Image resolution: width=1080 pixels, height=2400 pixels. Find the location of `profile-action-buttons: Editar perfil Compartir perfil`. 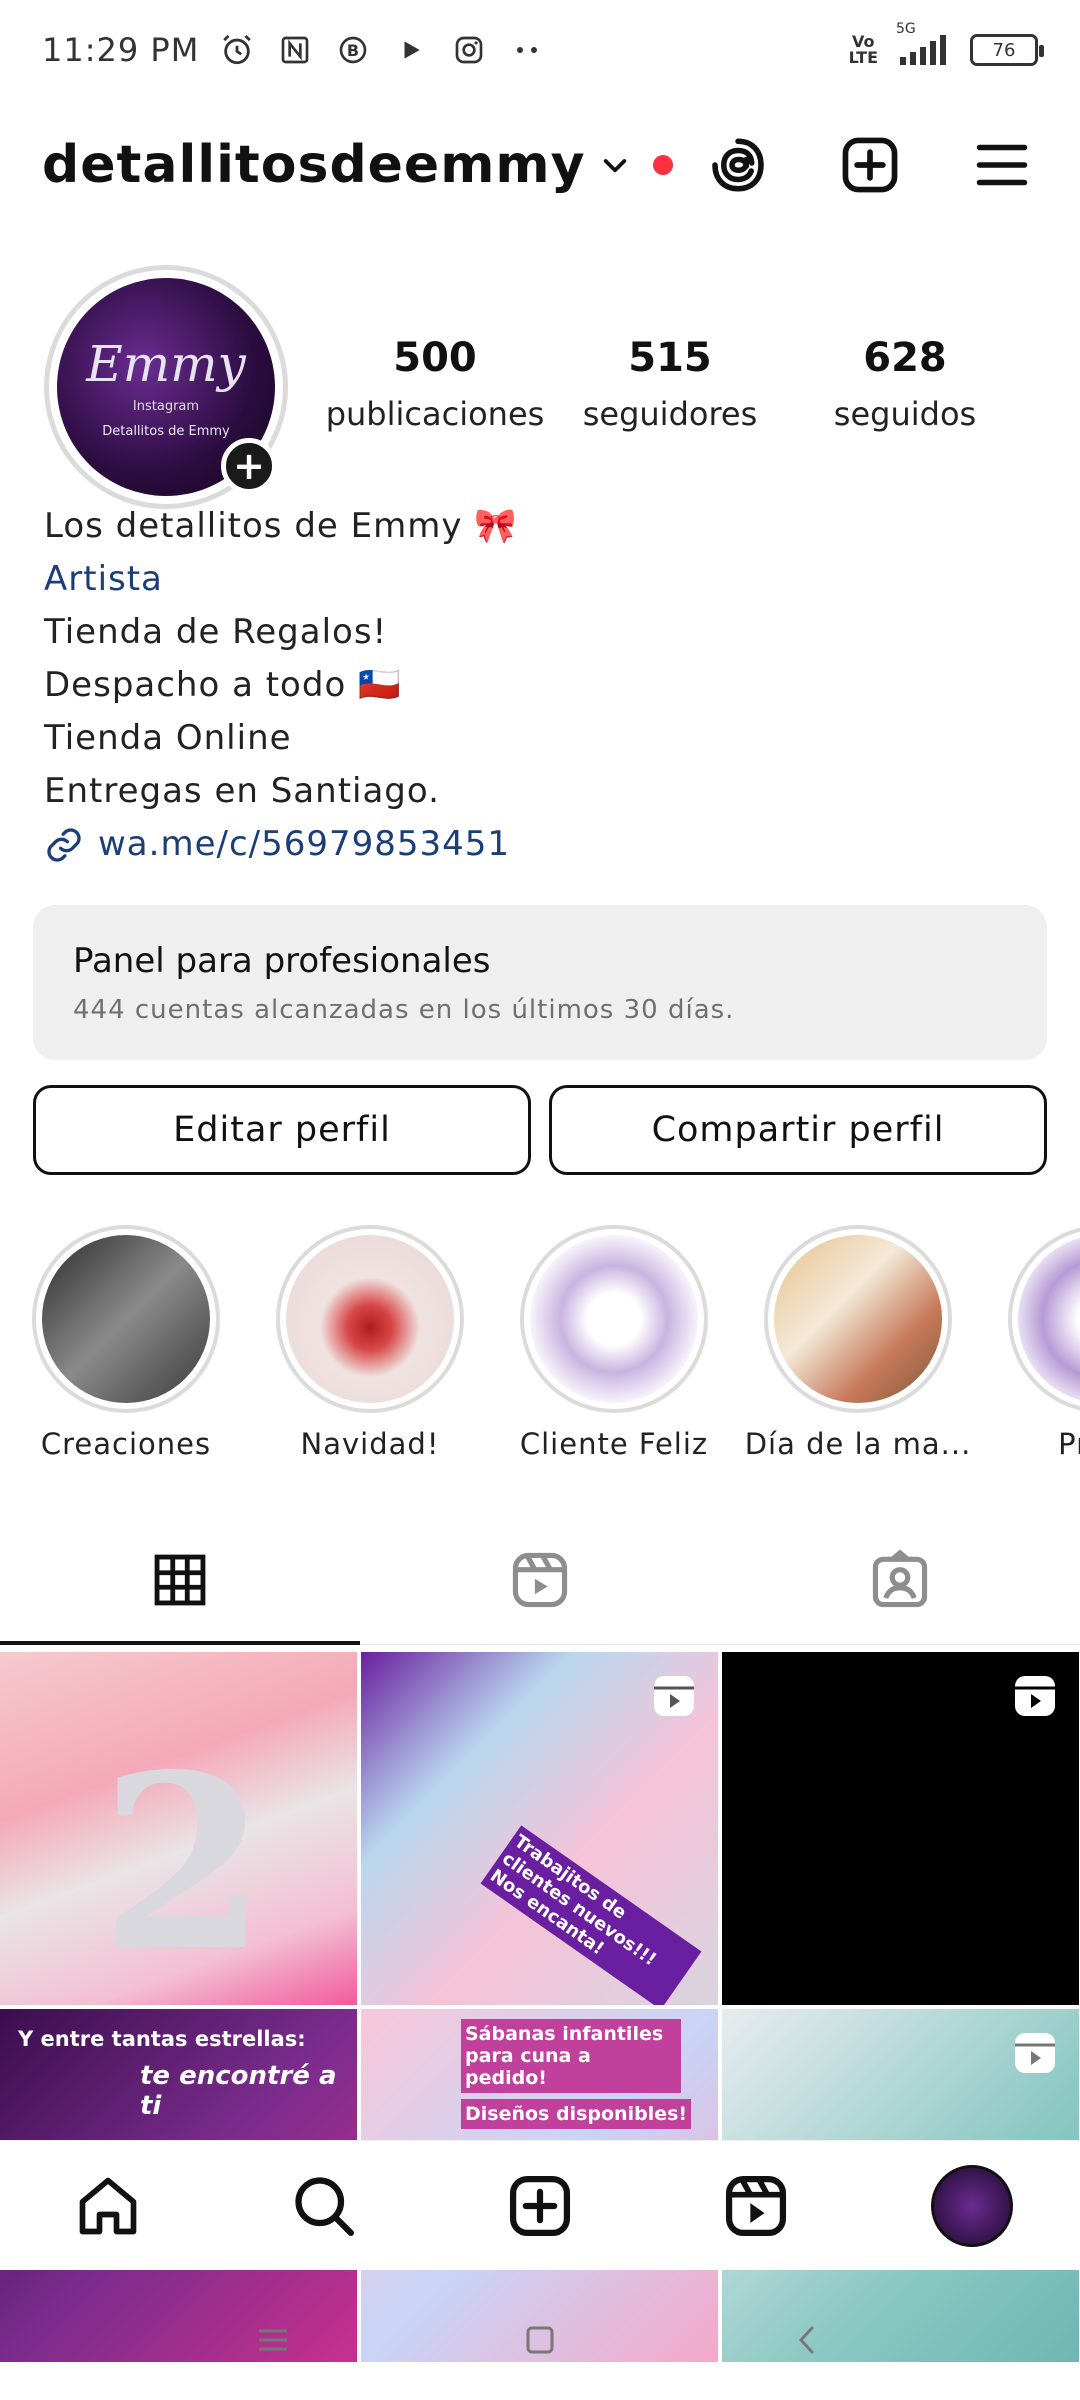

profile-action-buttons: Editar perfil Compartir perfil is located at coordinates (540, 1130).